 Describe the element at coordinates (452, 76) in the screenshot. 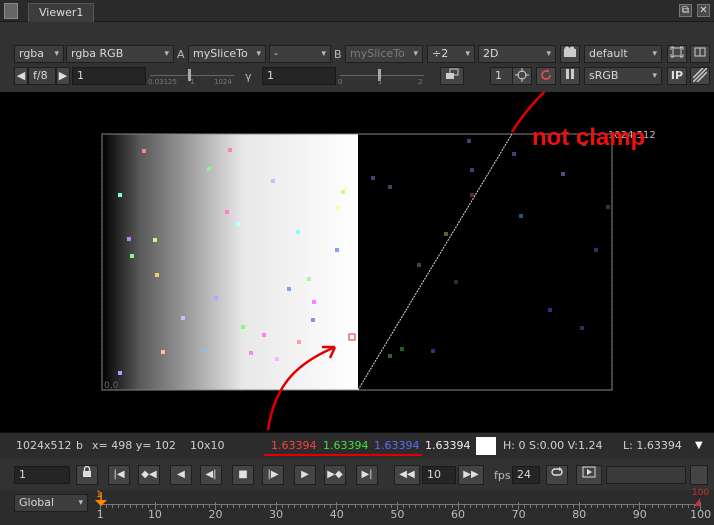

I see `proxy-icon` at that location.